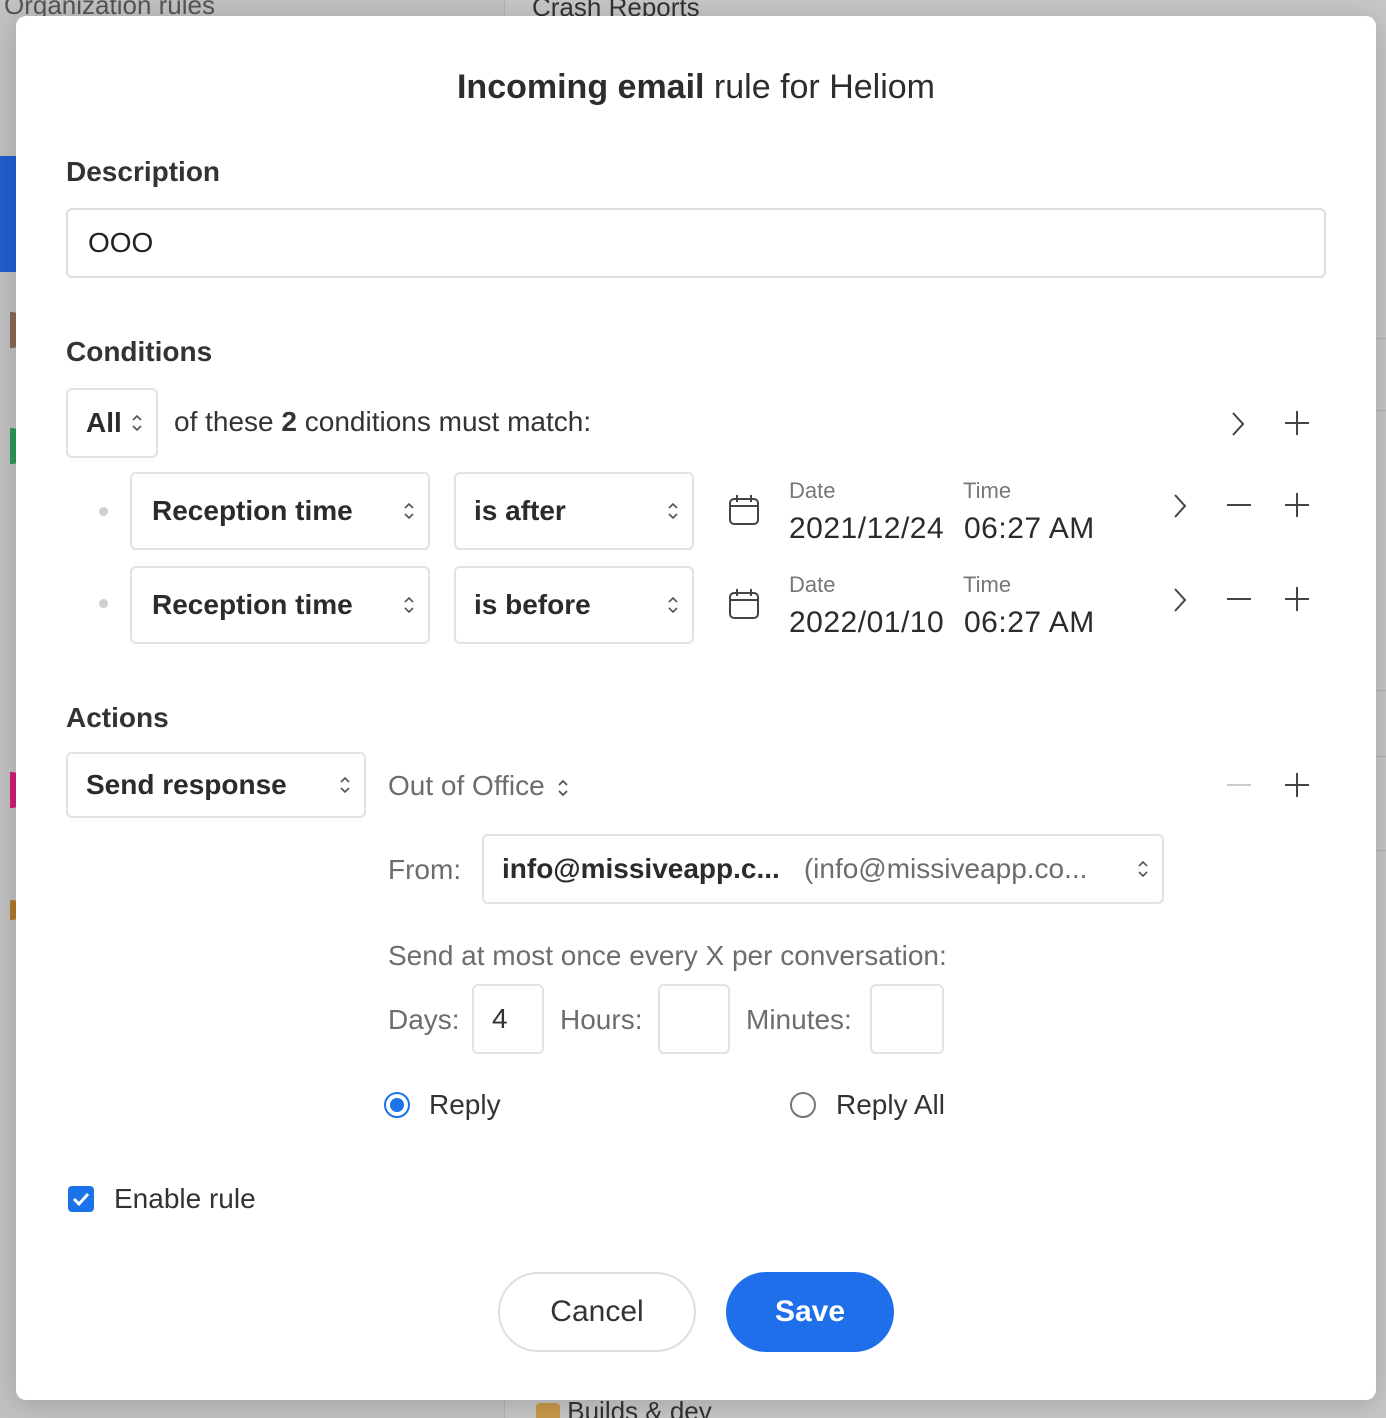  I want to click on condition-operator-select: is after, so click(574, 511).